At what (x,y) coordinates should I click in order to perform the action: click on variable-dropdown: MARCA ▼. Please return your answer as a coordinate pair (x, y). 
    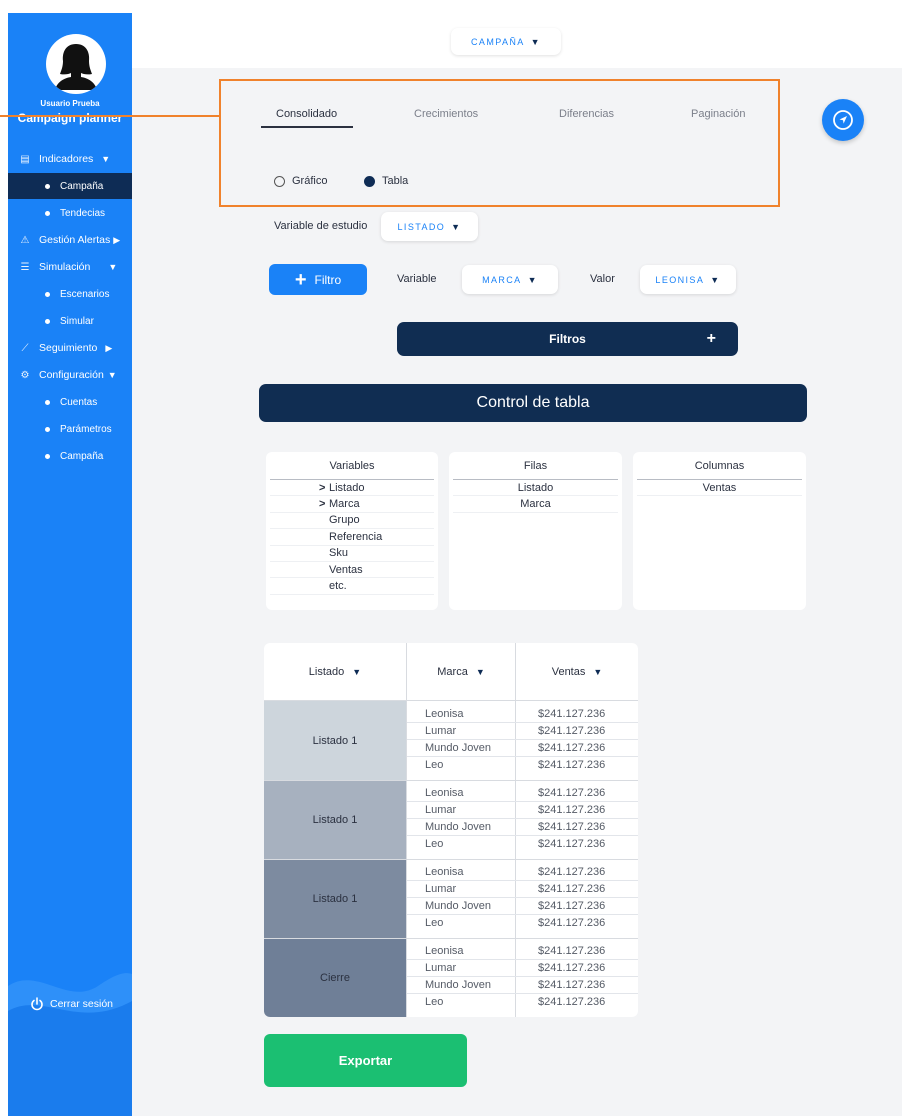
    Looking at the image, I should click on (510, 279).